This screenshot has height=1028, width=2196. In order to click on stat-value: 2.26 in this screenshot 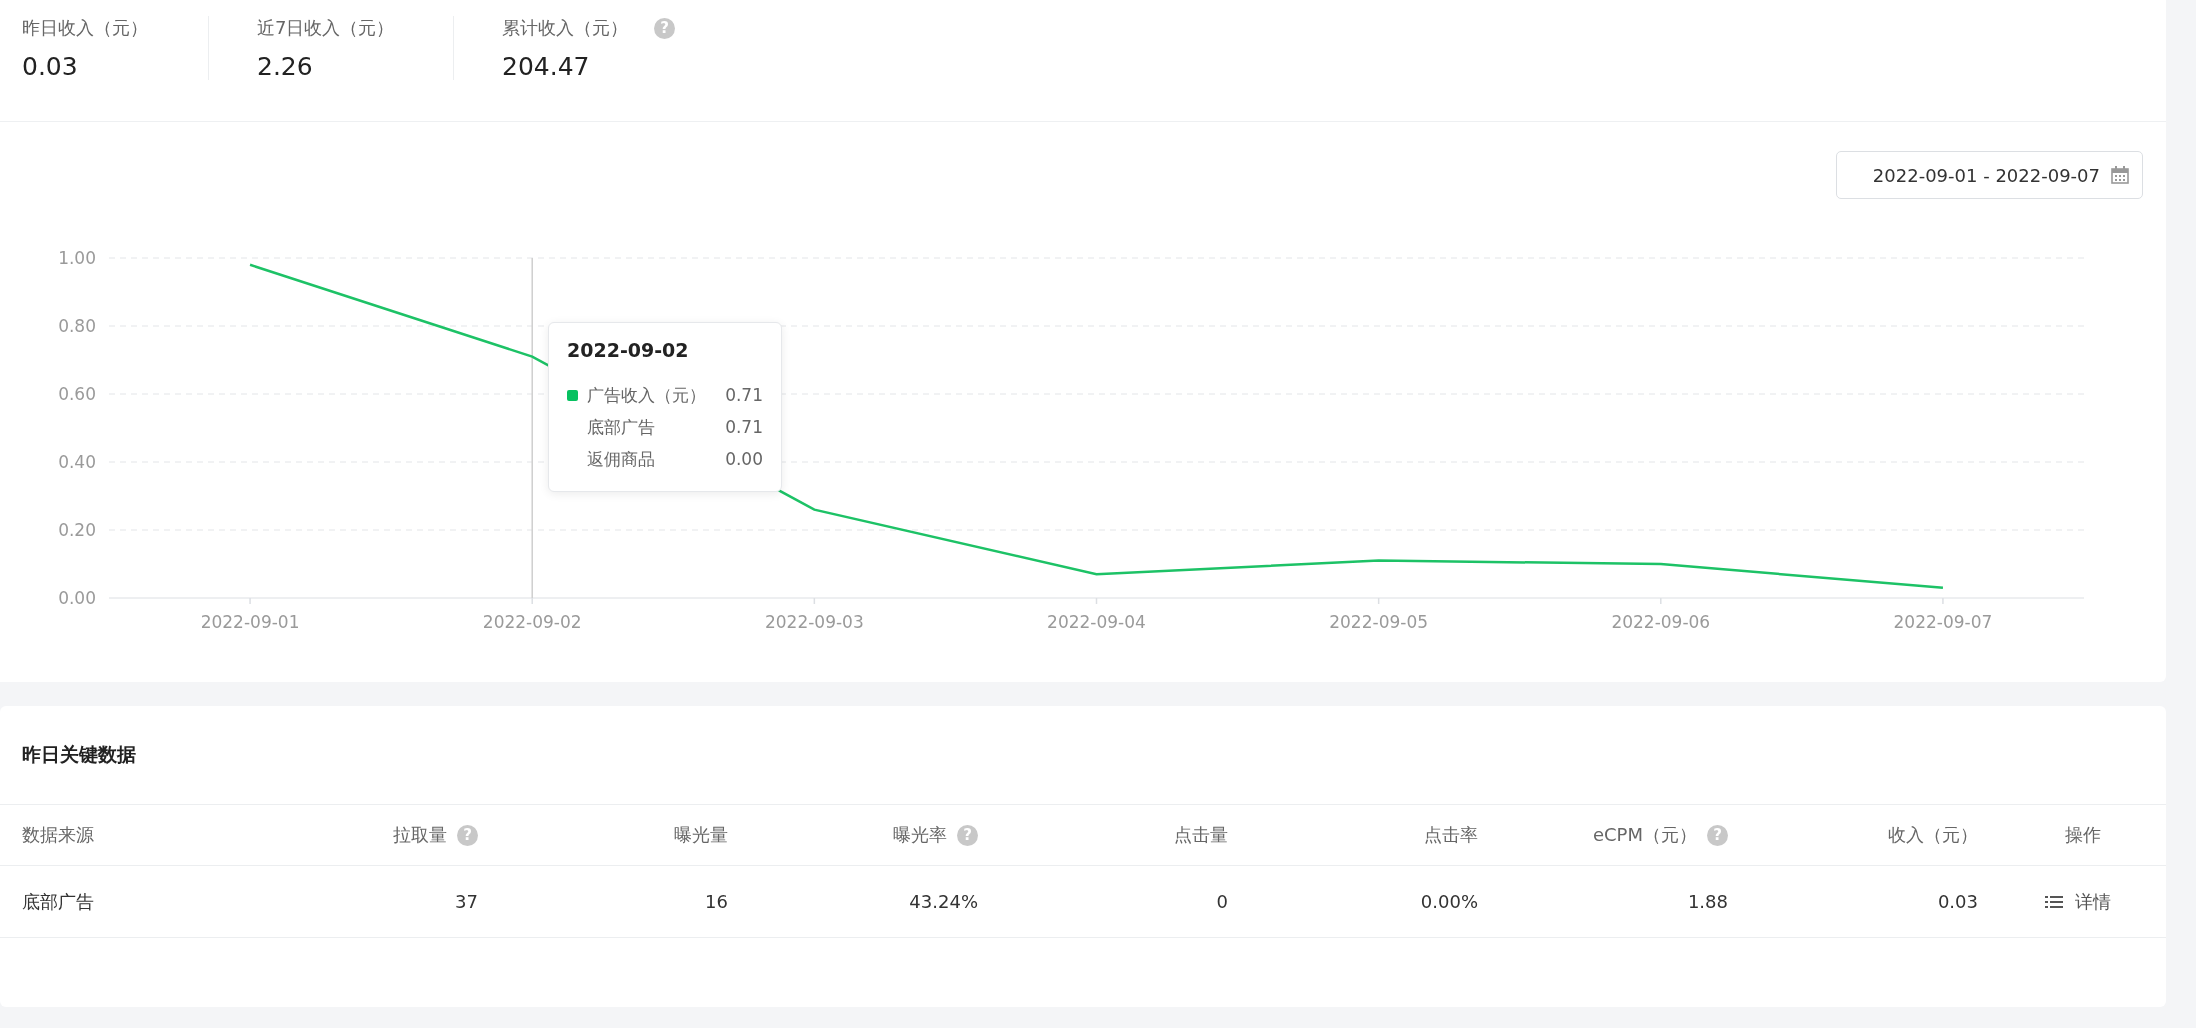, I will do `click(285, 66)`.